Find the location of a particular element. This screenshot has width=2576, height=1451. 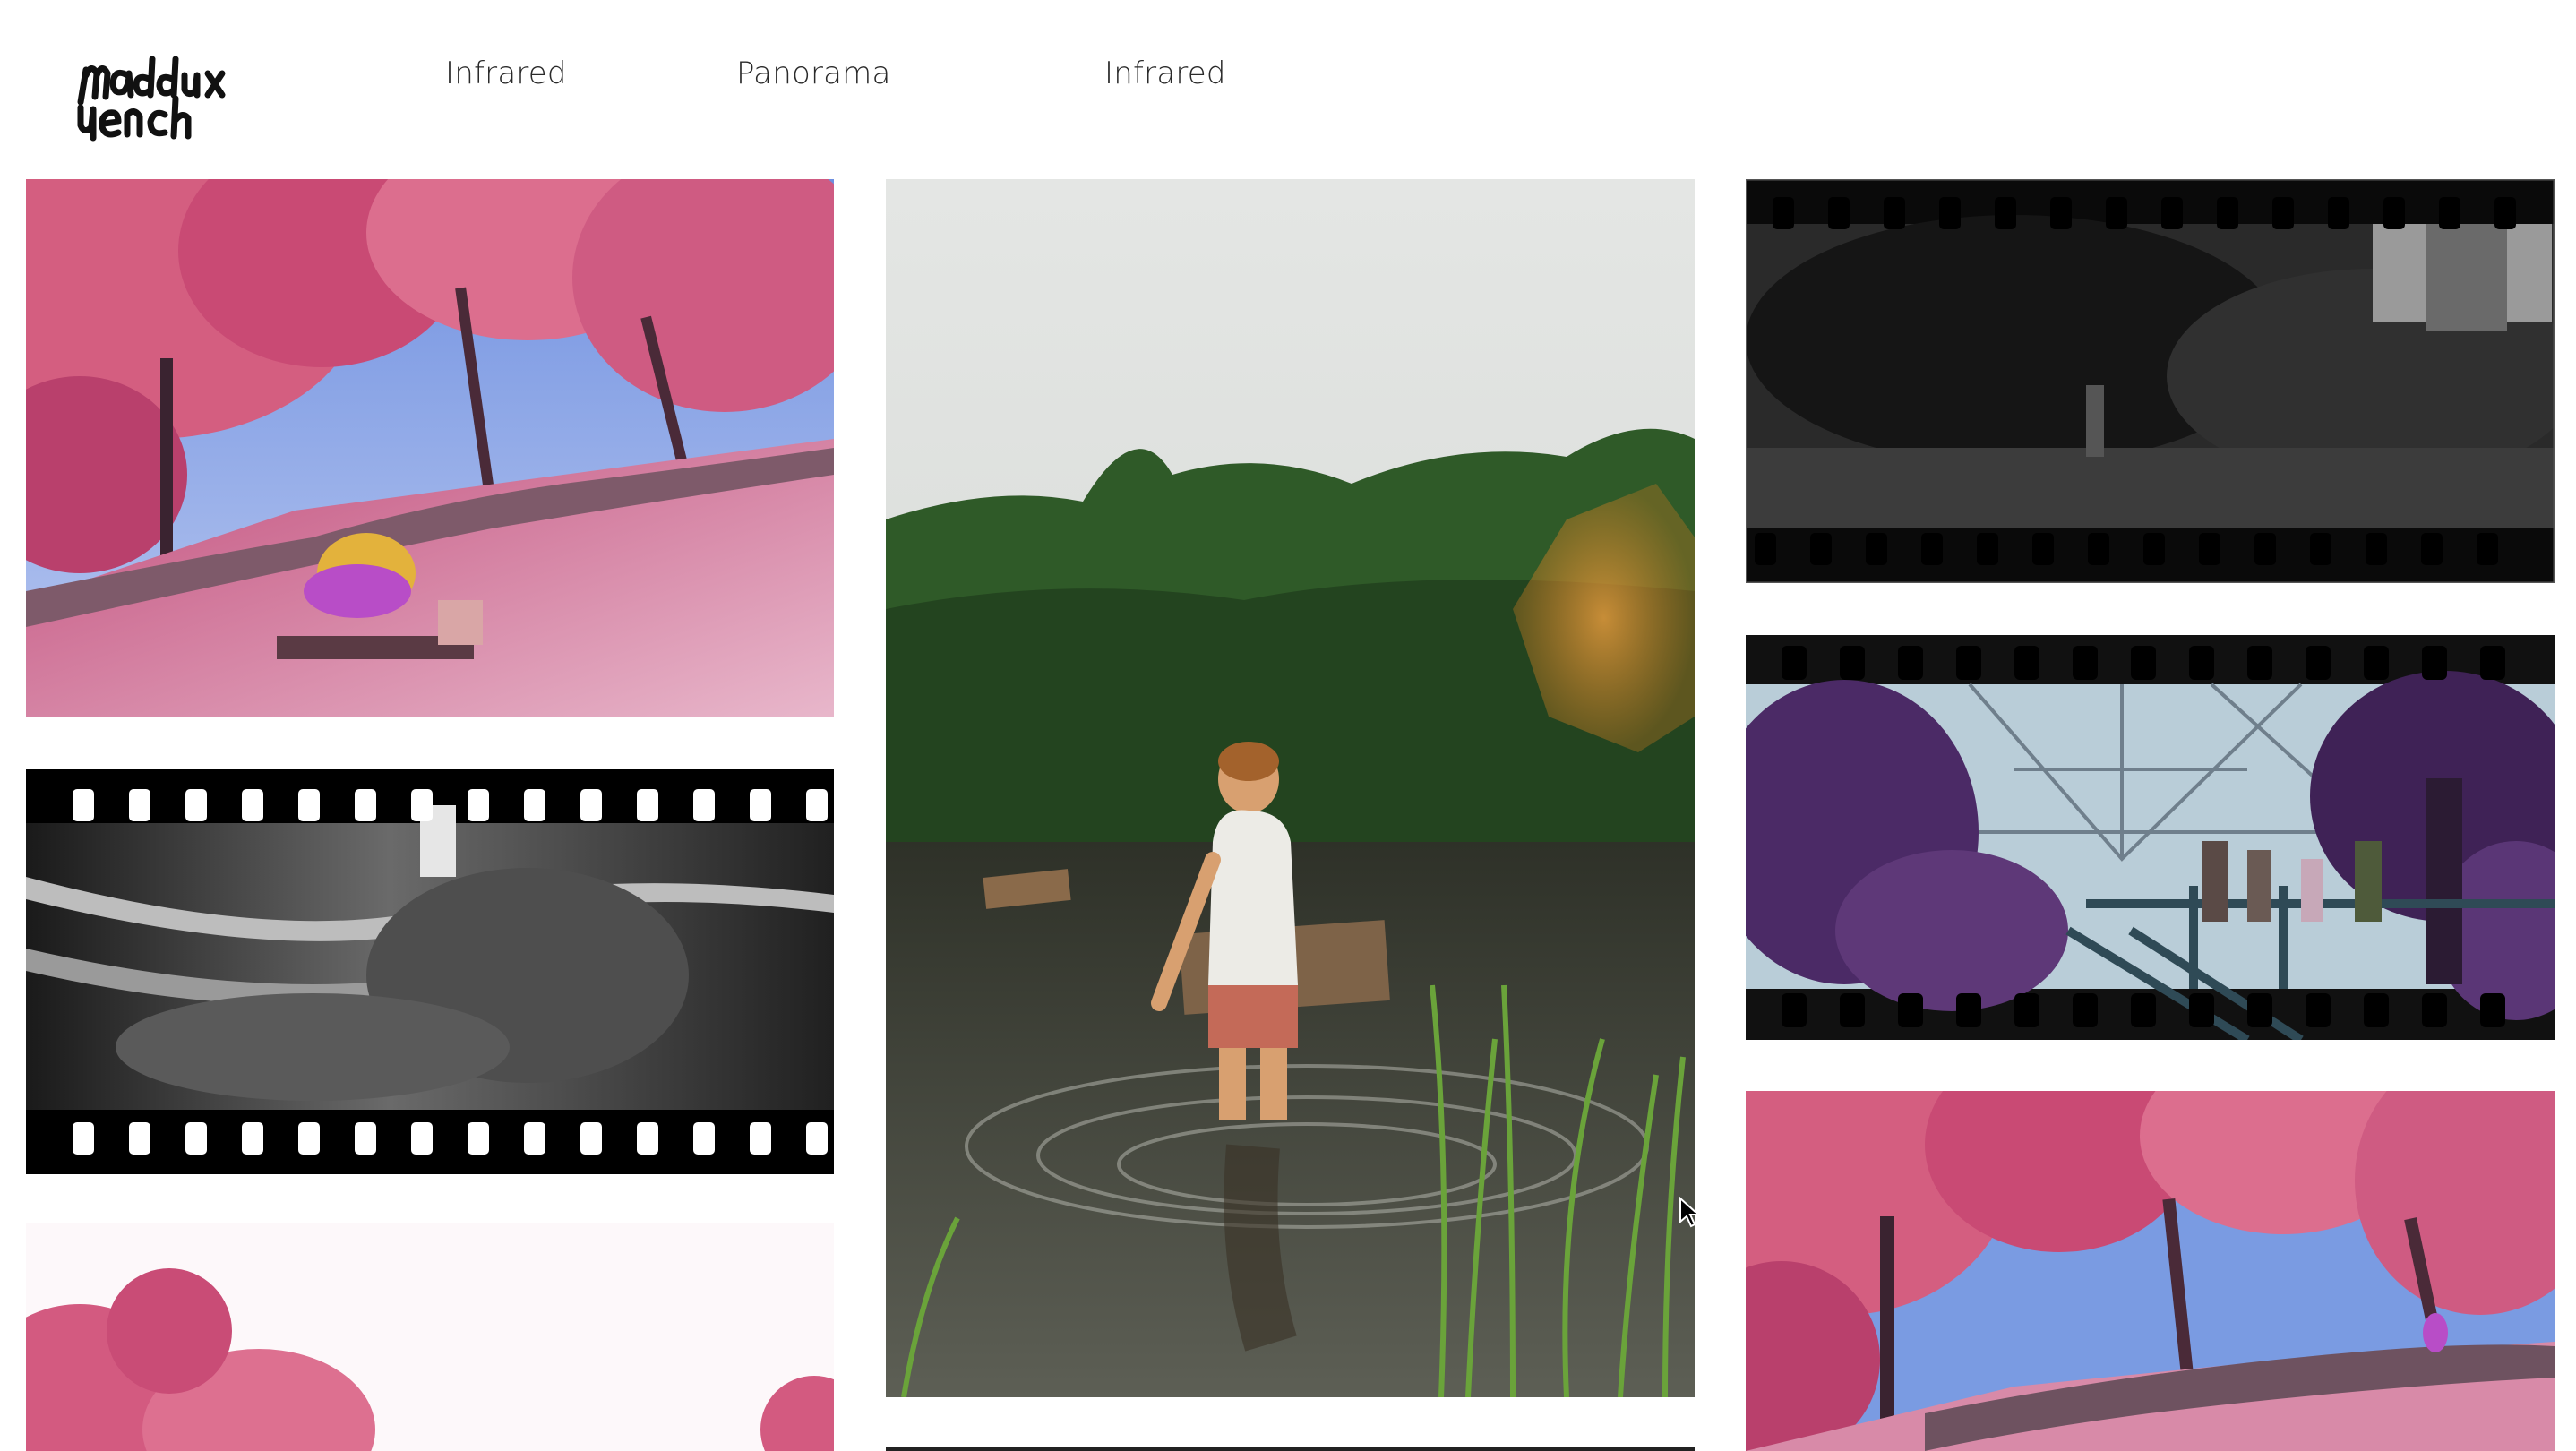

photo-bw-film-strip-trees is located at coordinates (2150, 381).